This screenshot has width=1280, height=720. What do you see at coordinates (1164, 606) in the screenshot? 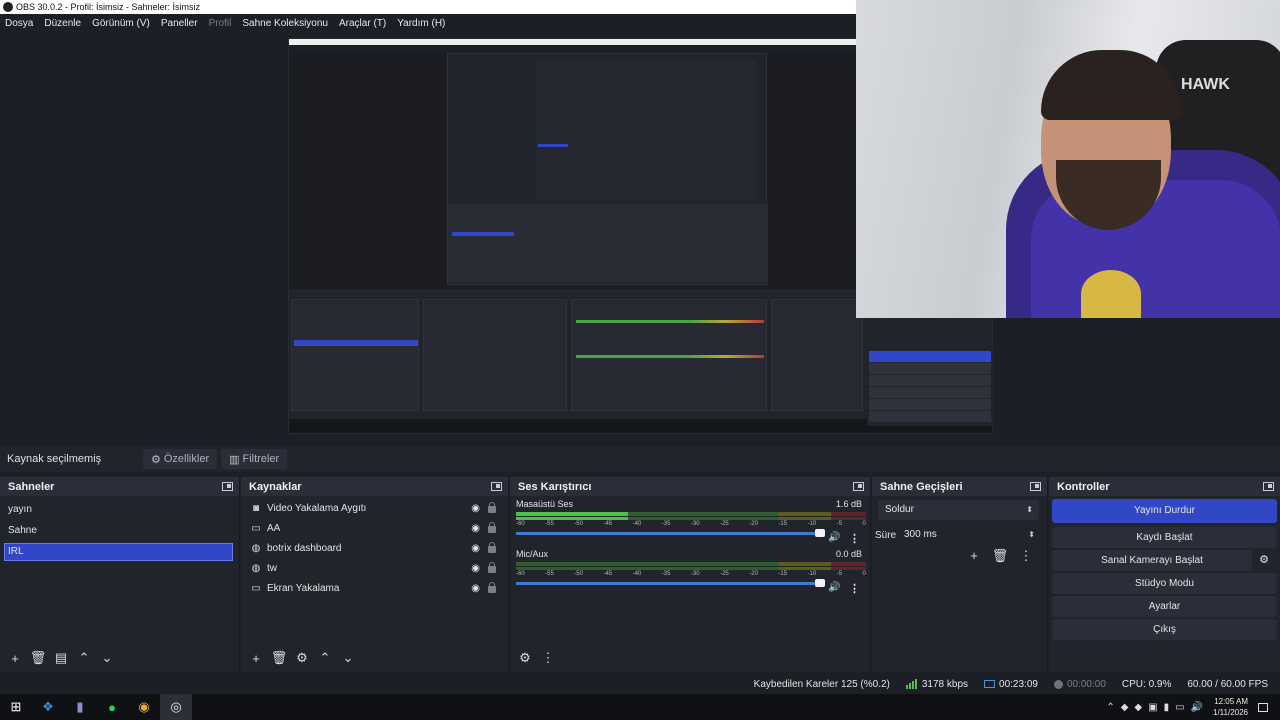
I see `settings-button: Ayarlar` at bounding box center [1164, 606].